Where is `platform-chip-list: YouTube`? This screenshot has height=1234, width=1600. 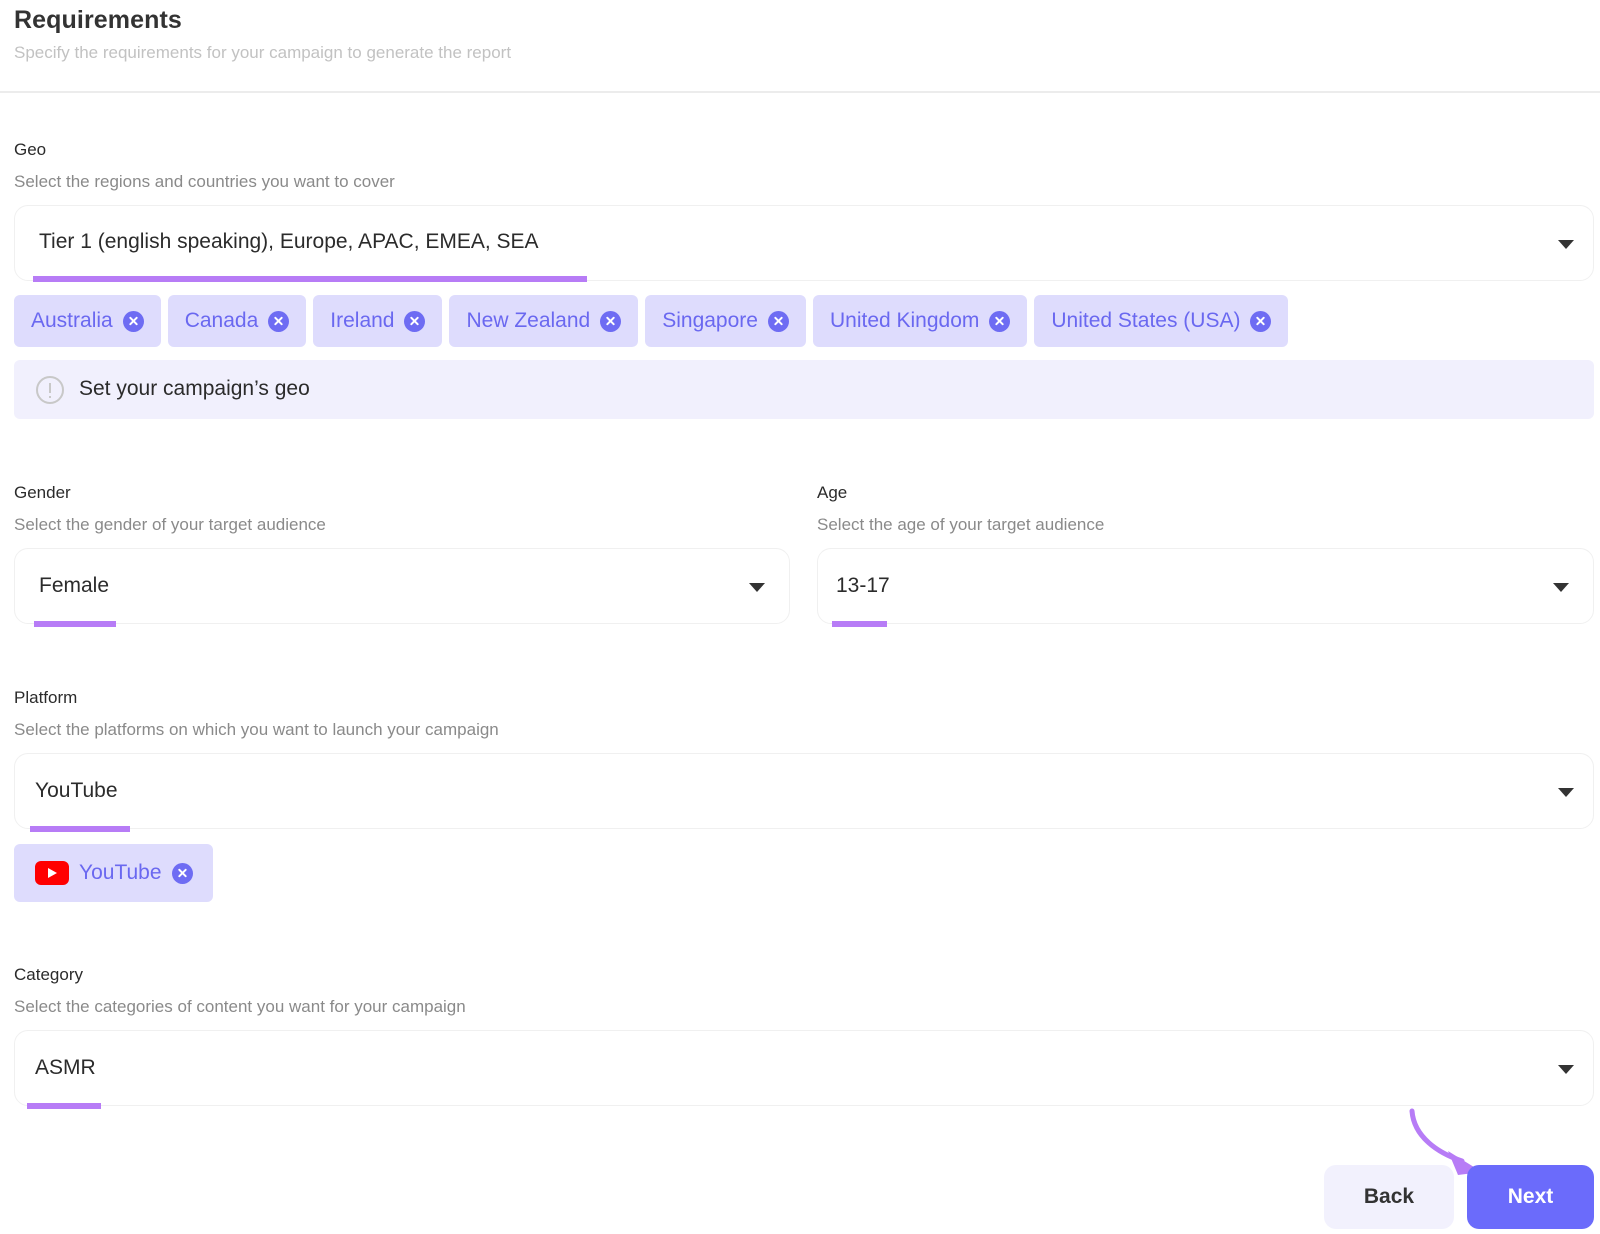
platform-chip-list: YouTube is located at coordinates (113, 873).